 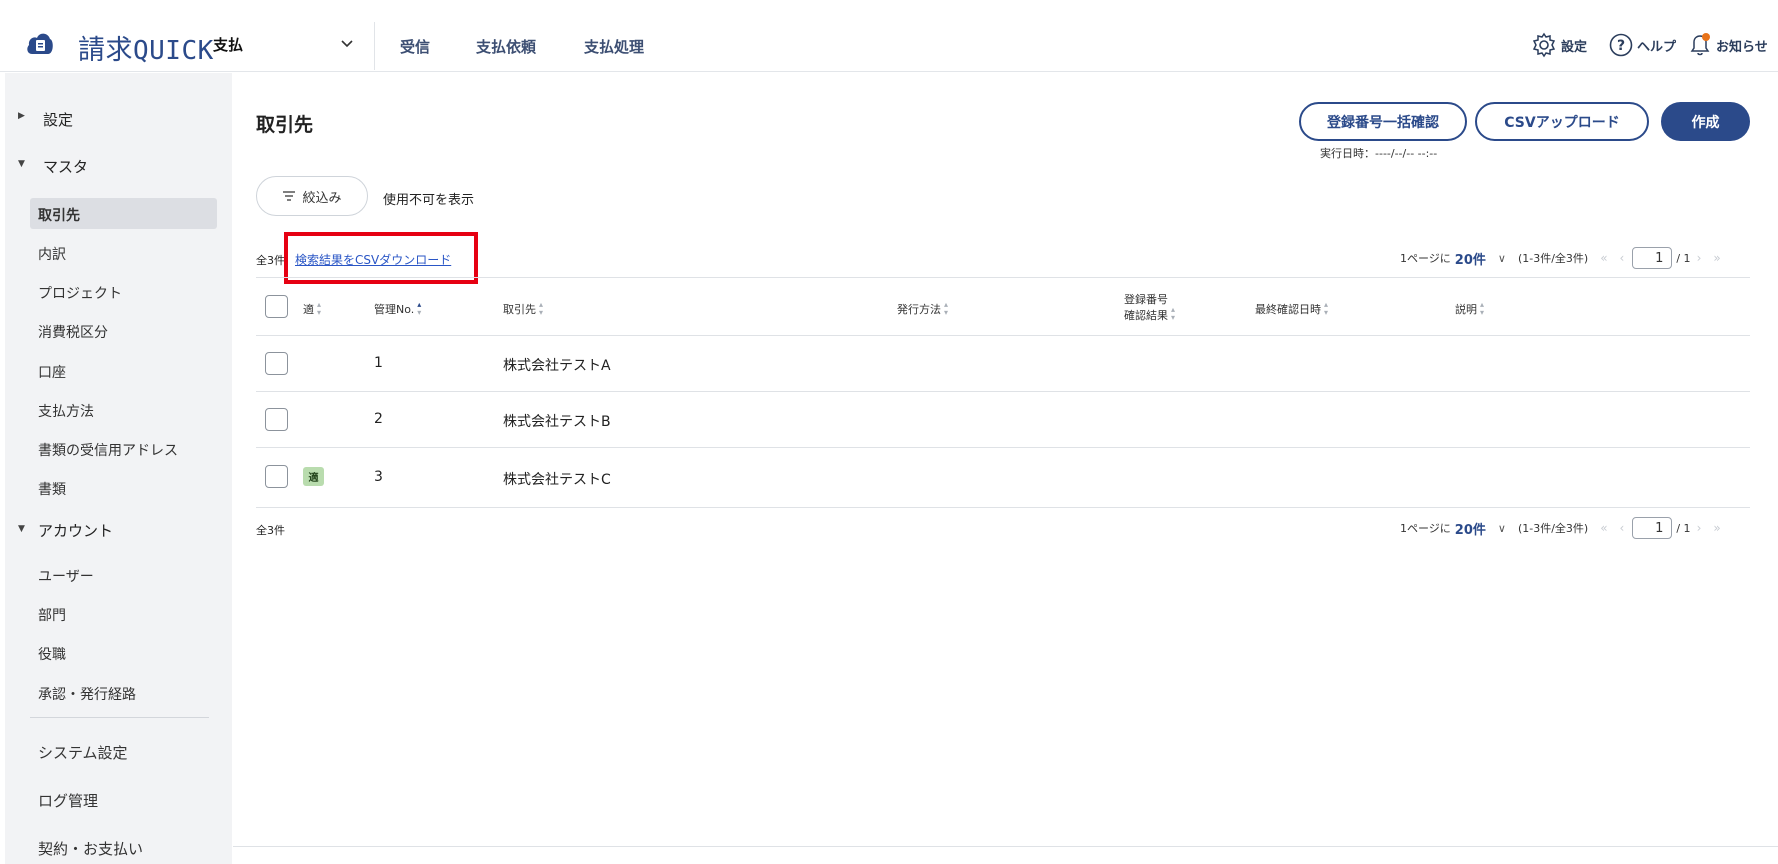 What do you see at coordinates (1003, 391) in the screenshot?
I see `row-border` at bounding box center [1003, 391].